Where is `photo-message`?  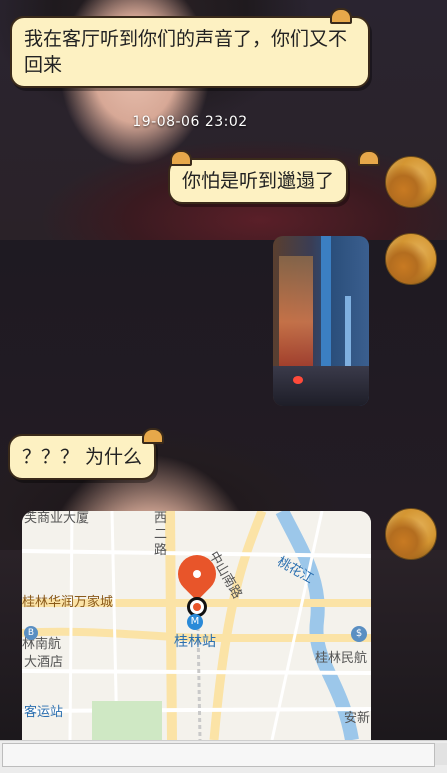
photo-message is located at coordinates (321, 321).